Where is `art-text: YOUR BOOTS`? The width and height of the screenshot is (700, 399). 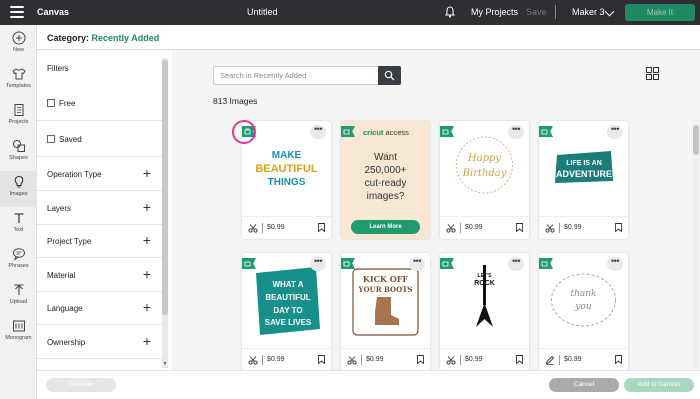
art-text: YOUR BOOTS is located at coordinates (385, 289).